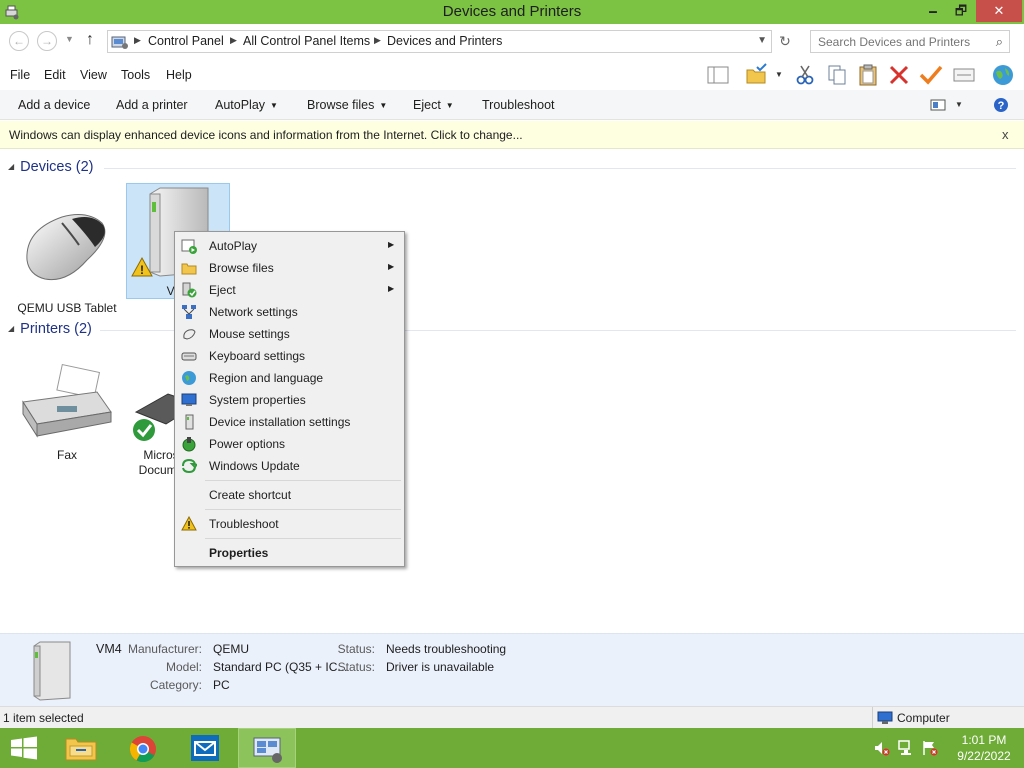 This screenshot has height=768, width=1024. I want to click on add-printer-button: Add a printer, so click(152, 105).